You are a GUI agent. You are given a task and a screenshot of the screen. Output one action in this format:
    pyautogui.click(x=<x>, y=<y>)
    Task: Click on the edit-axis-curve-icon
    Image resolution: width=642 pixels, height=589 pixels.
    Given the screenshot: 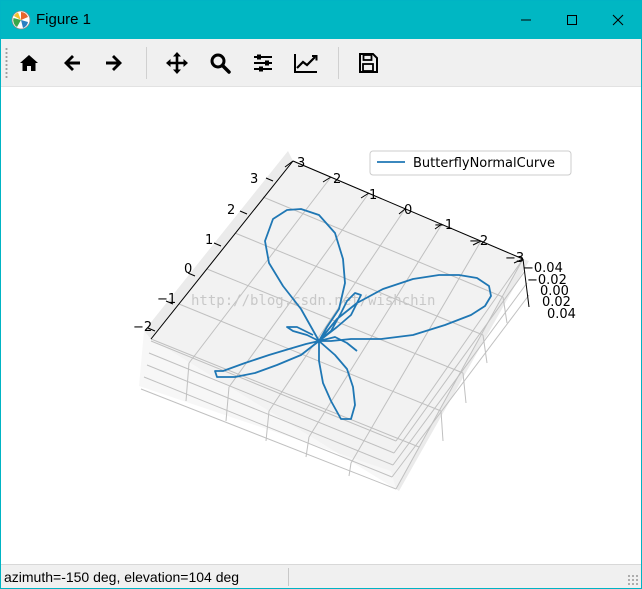 What is the action you would take?
    pyautogui.click(x=306, y=63)
    